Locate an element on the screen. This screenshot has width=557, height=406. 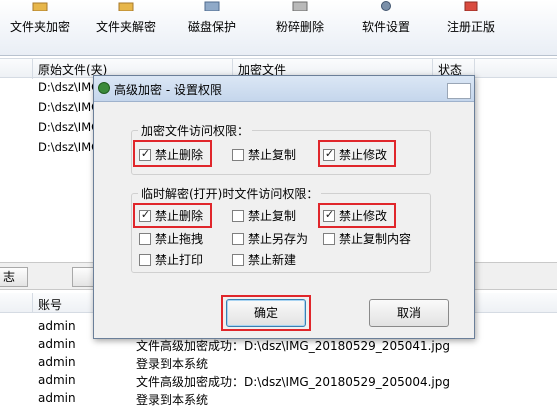
gear-icon is located at coordinates (386, 6).